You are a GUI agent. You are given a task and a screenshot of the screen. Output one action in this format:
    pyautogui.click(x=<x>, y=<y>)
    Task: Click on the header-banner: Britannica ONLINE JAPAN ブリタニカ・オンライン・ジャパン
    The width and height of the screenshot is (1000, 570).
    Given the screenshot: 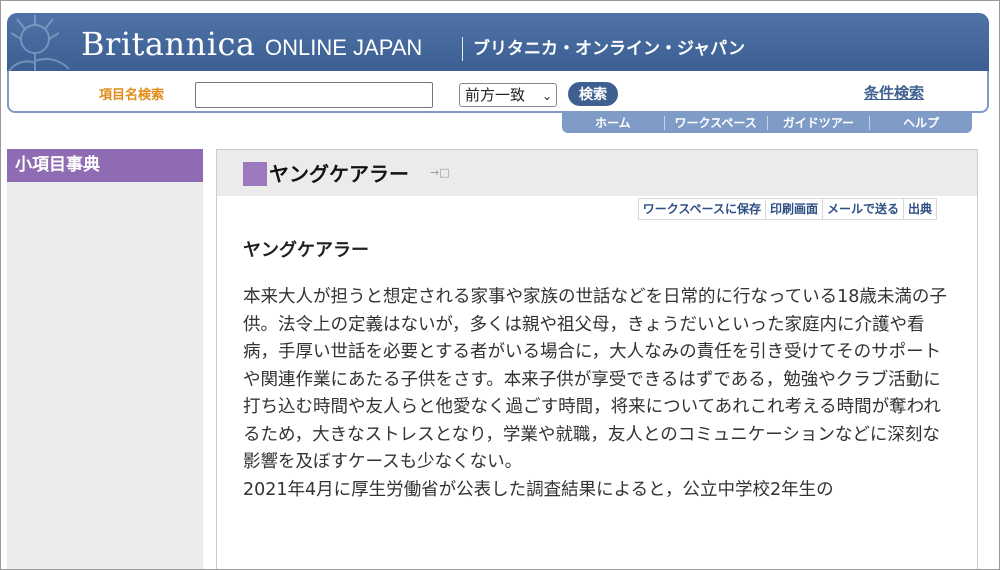 What is the action you would take?
    pyautogui.click(x=498, y=42)
    